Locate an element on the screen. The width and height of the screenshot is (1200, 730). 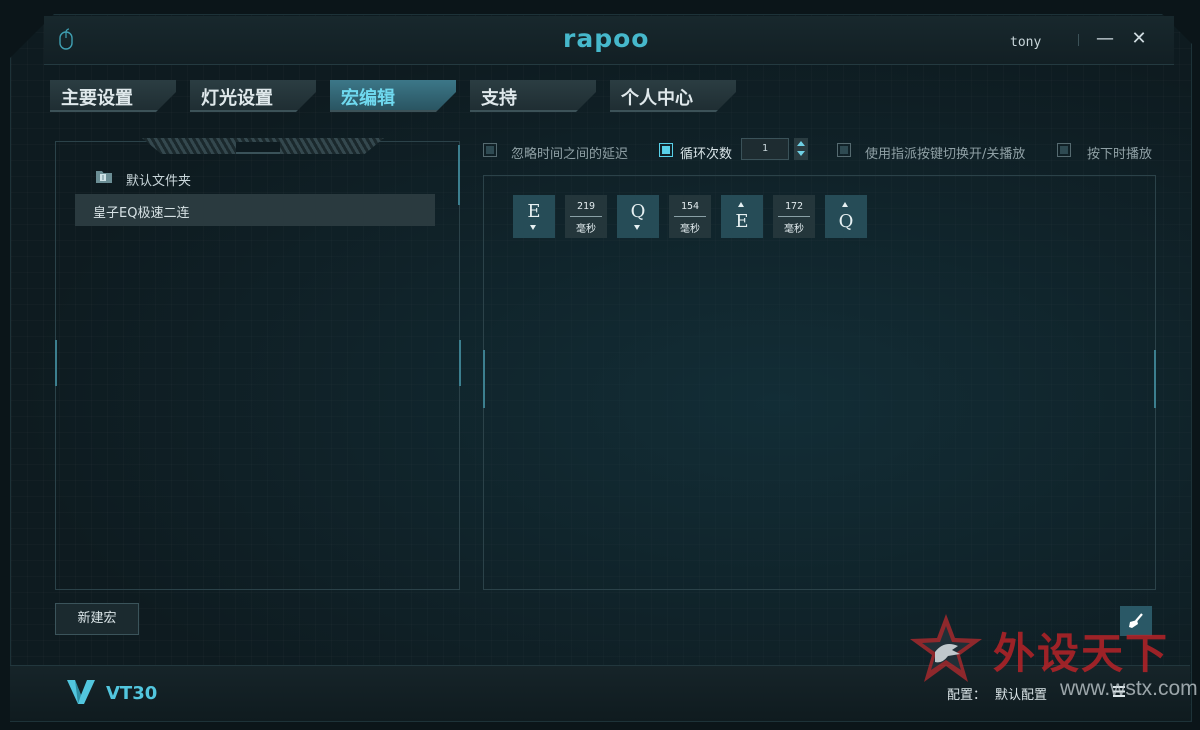
tab-personal-center: 个人中心 is located at coordinates (673, 96).